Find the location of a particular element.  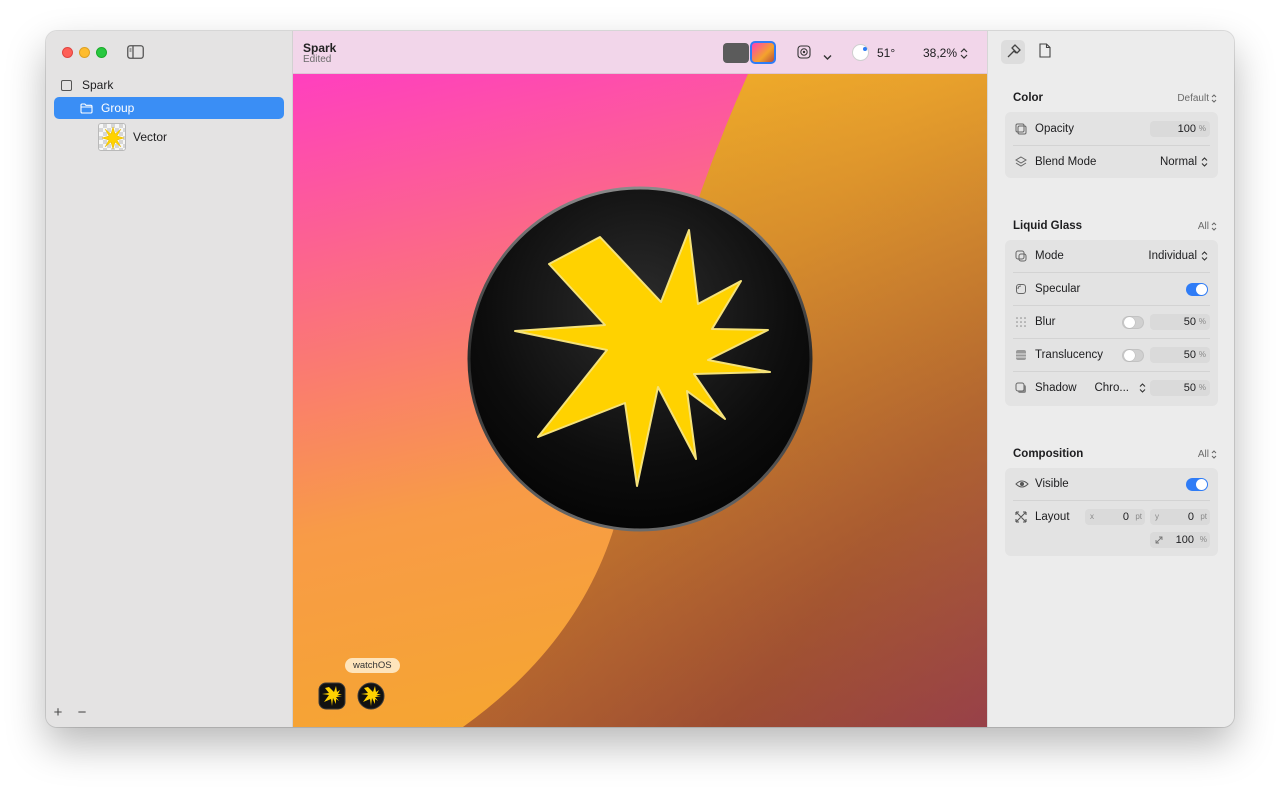

zoom-window-button is located at coordinates (101, 52).